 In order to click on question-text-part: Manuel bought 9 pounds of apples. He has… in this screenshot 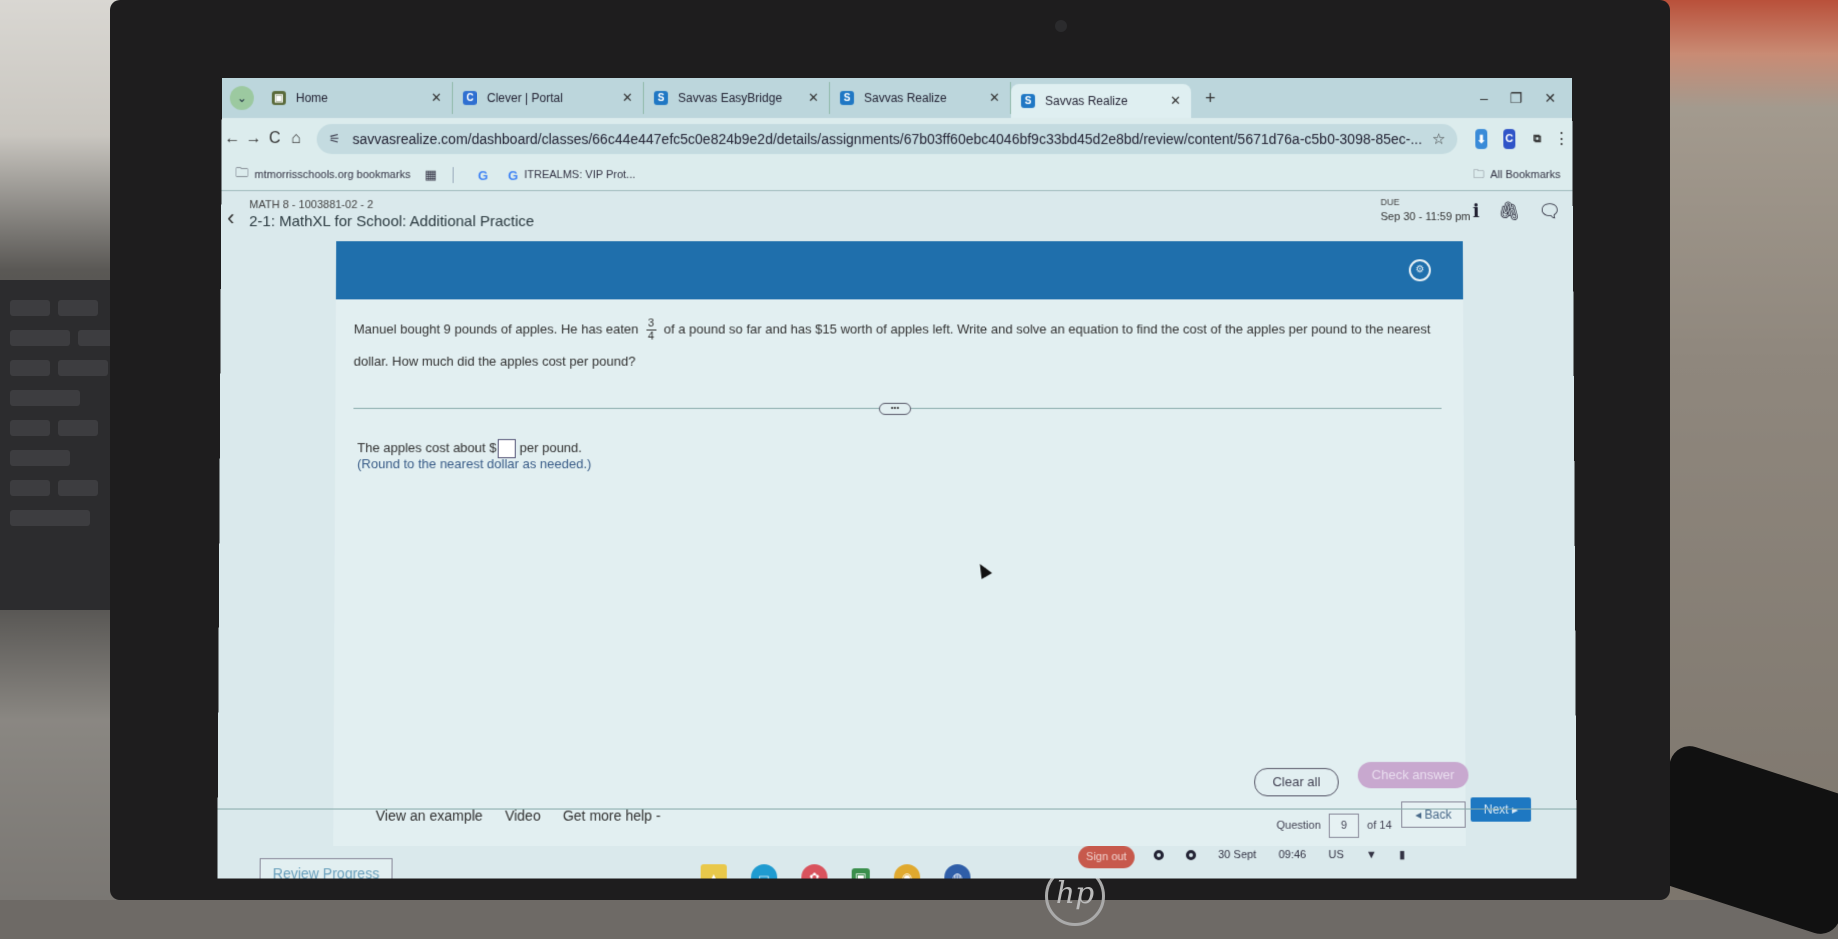, I will do `click(496, 329)`.